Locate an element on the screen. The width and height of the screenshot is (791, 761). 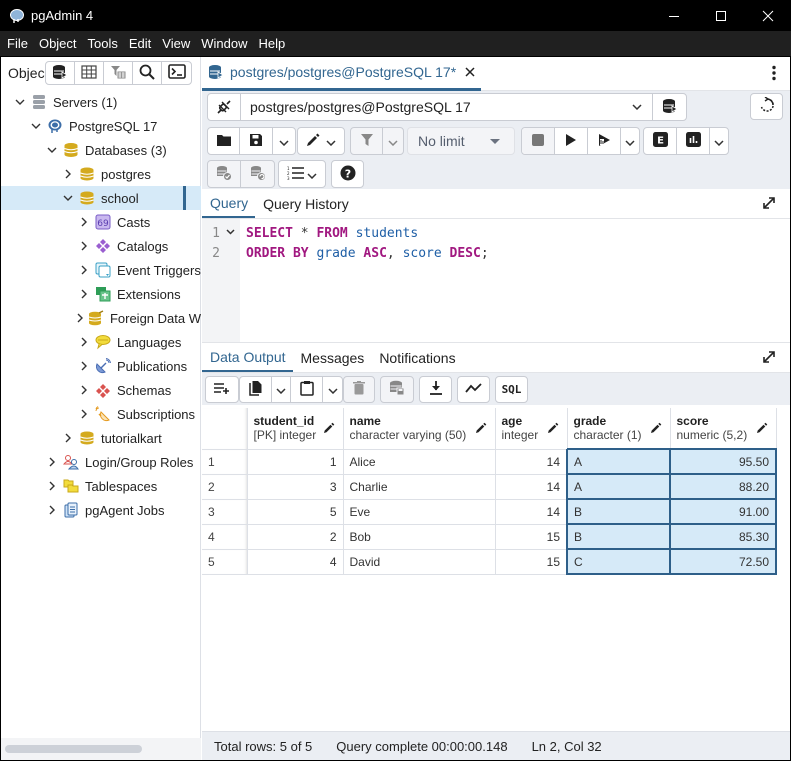
menu-window: Window is located at coordinates (224, 43).